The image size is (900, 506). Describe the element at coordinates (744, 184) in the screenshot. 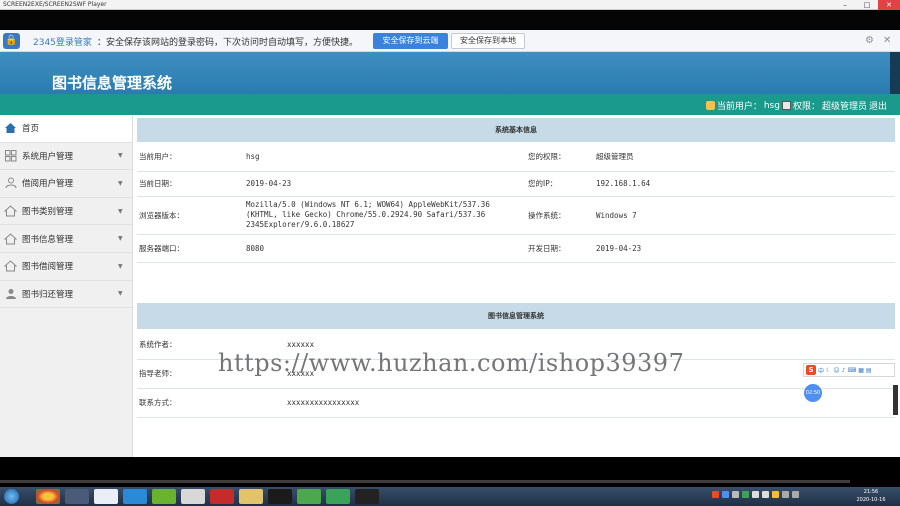

I see `info-value: 192.168.1.64` at that location.